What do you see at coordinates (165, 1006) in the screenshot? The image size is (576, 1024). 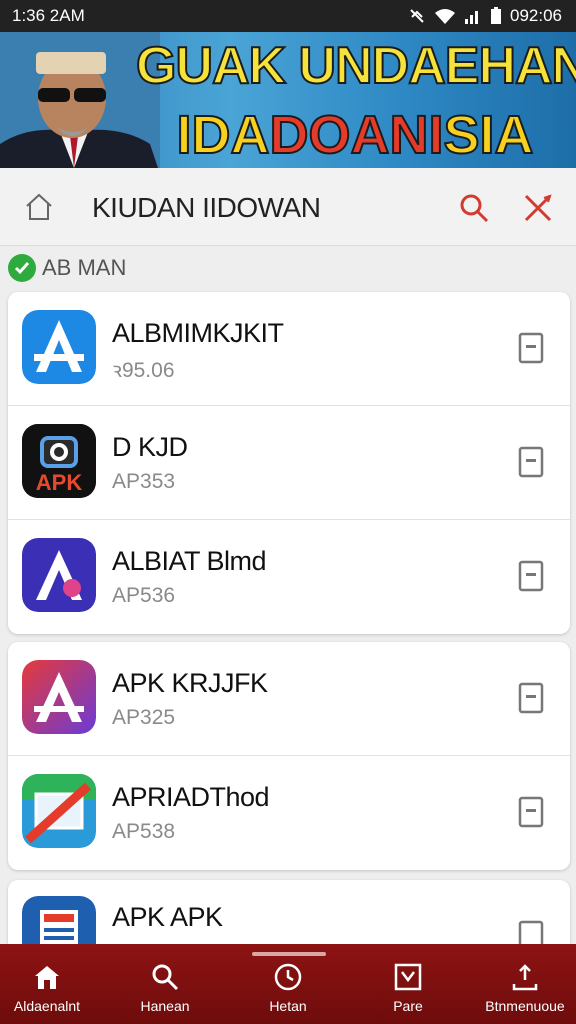 I see `nav-label: Hanean` at bounding box center [165, 1006].